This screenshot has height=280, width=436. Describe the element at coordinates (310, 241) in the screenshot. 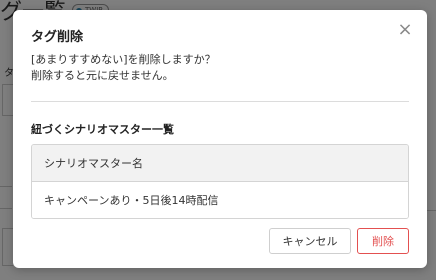

I see `cancel-button: キャンセル` at that location.